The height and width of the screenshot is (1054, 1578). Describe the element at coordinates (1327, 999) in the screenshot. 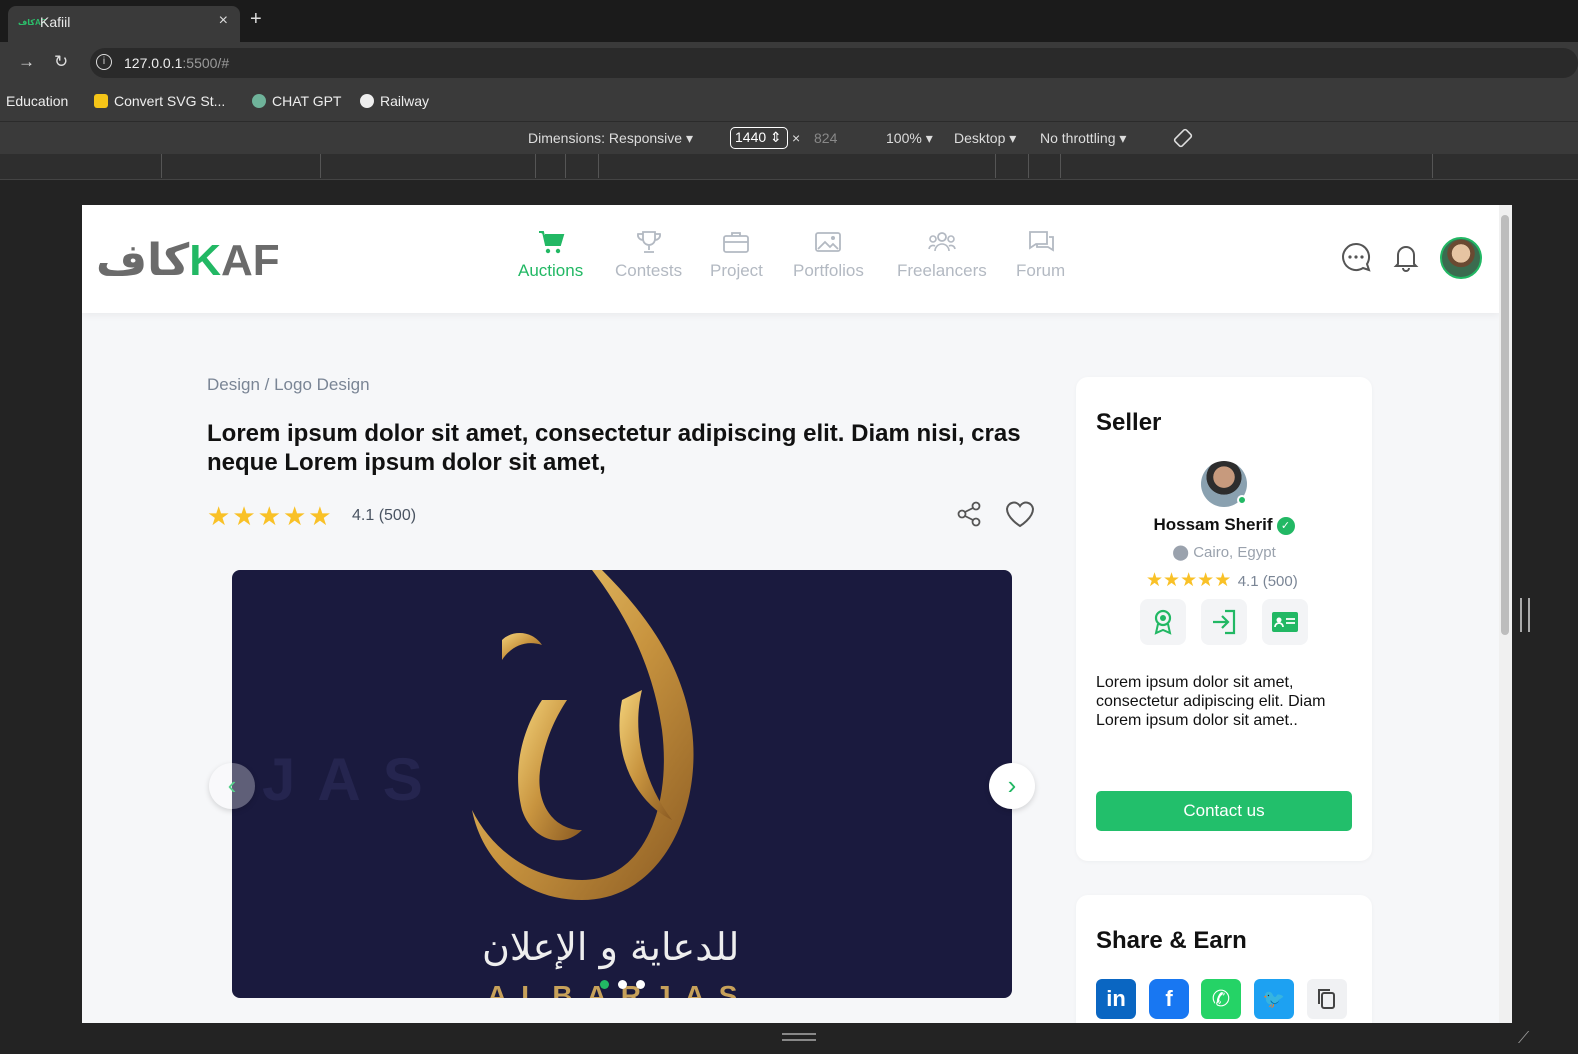

I see `copy-link-button` at that location.